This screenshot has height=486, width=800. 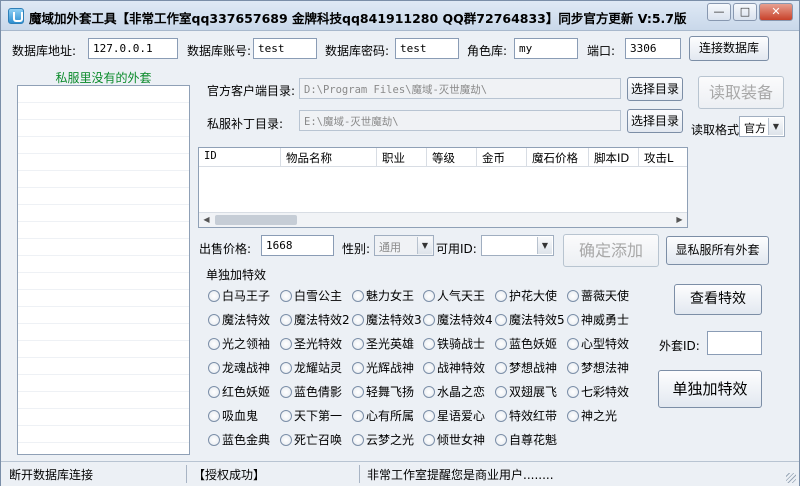 I want to click on port-input: 3306, so click(x=653, y=48).